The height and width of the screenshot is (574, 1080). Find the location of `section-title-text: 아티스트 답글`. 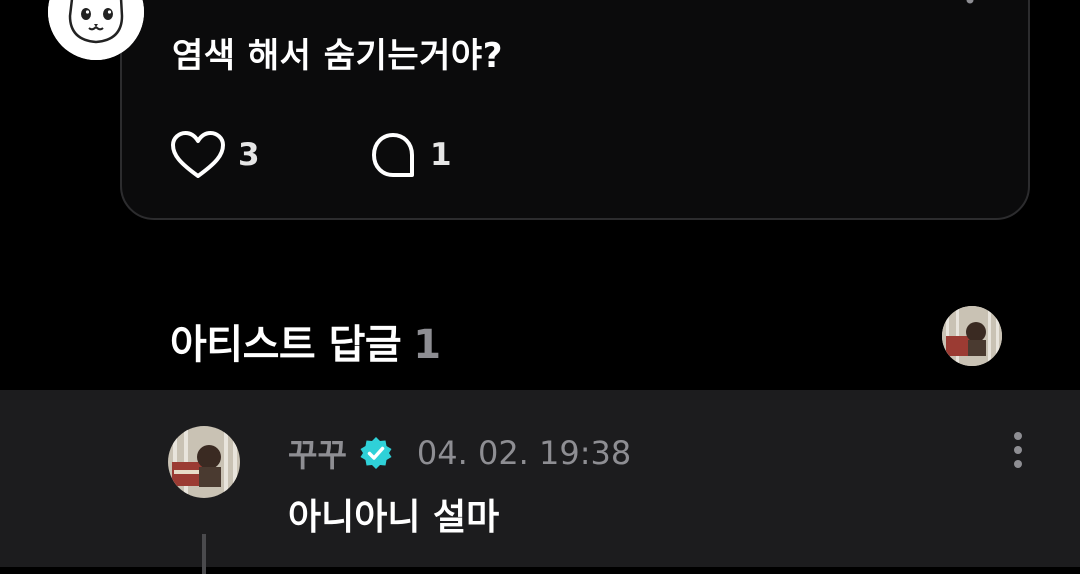

section-title-text: 아티스트 답글 is located at coordinates (286, 345).